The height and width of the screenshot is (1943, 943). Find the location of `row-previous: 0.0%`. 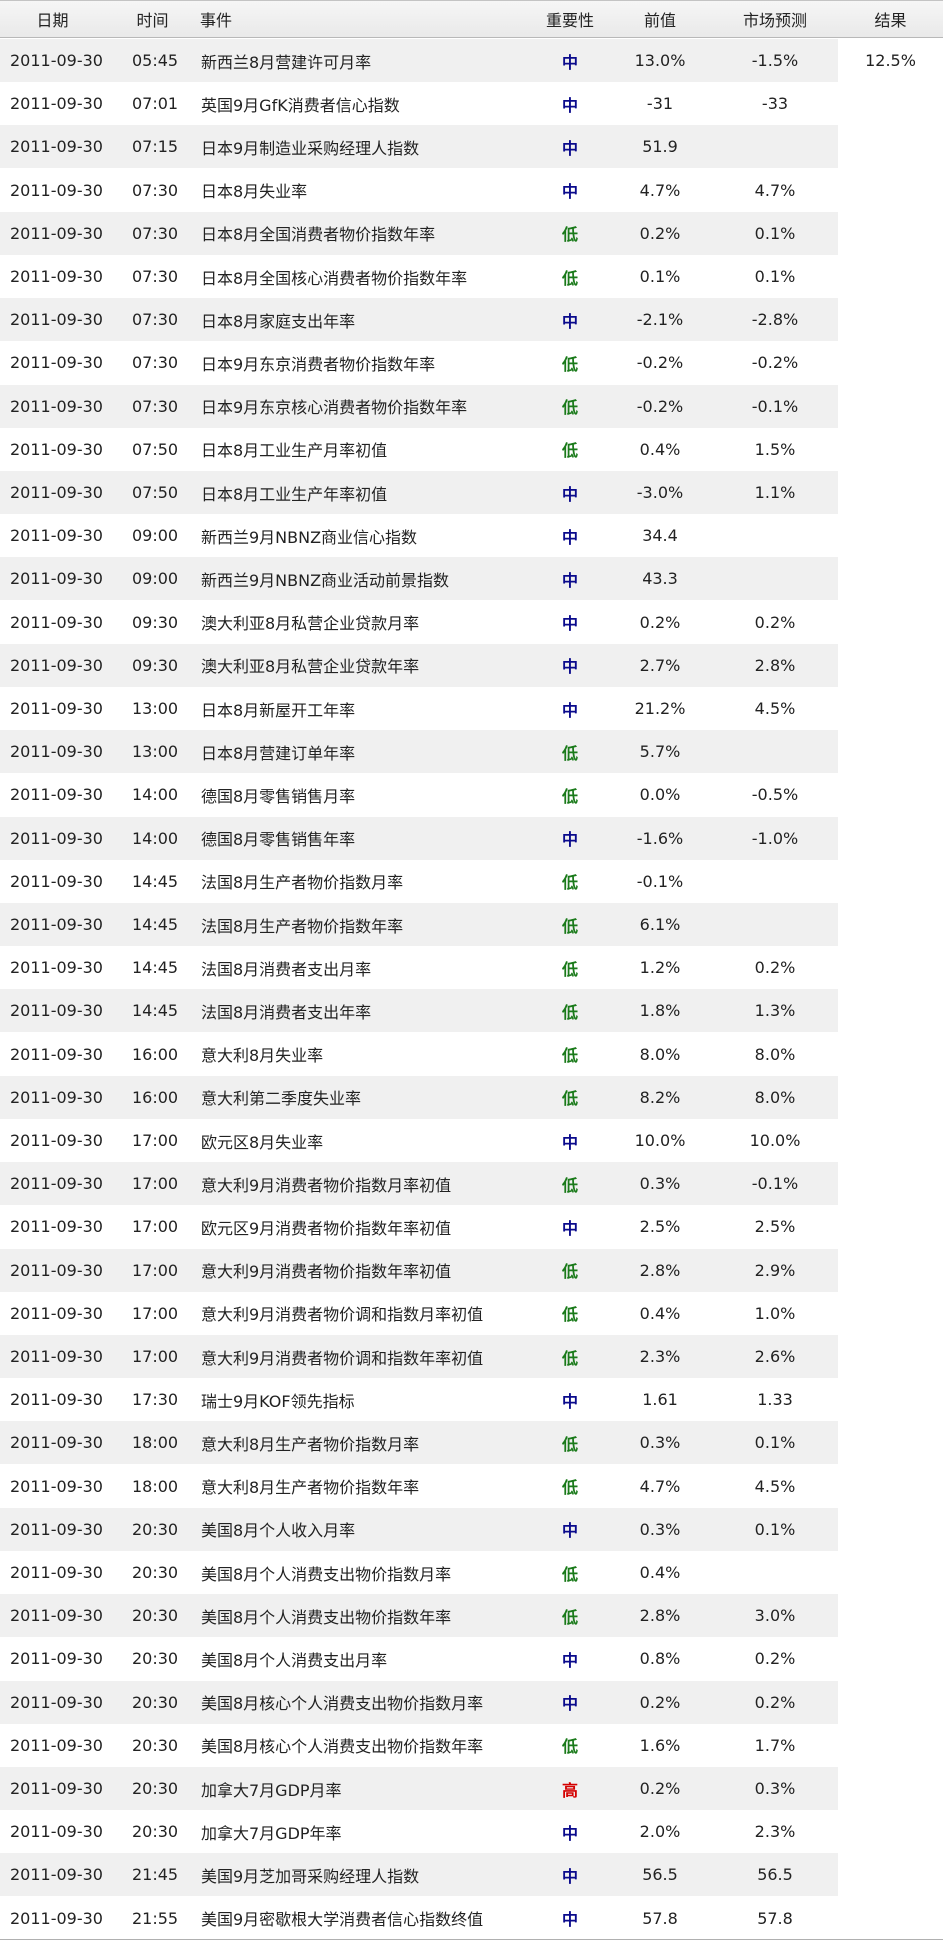

row-previous: 0.0% is located at coordinates (660, 795).